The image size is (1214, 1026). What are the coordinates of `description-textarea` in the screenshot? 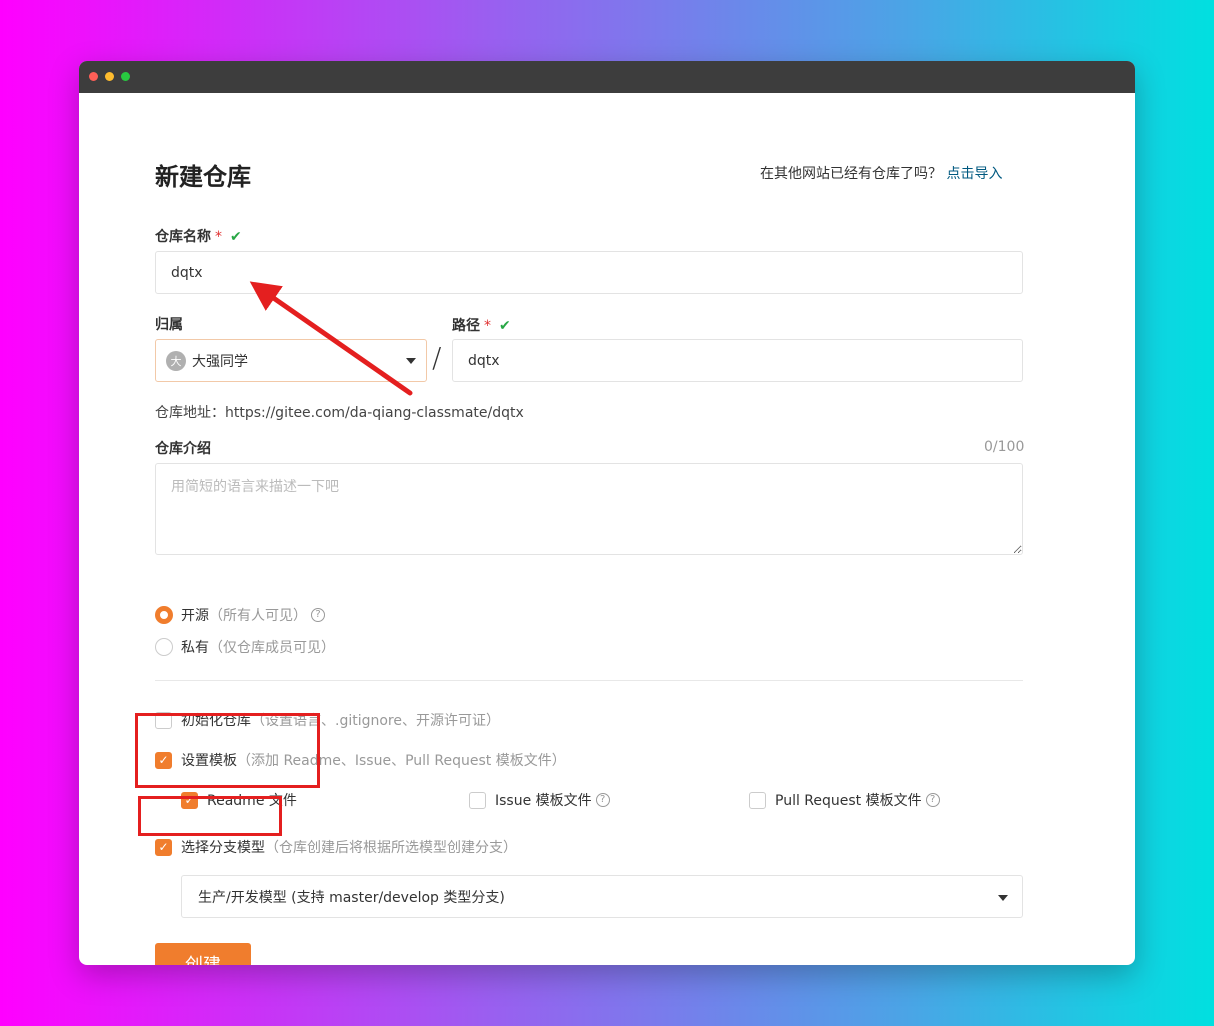 It's located at (589, 509).